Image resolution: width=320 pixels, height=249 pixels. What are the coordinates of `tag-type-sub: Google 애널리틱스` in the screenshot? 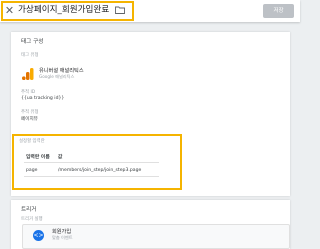 It's located at (57, 76).